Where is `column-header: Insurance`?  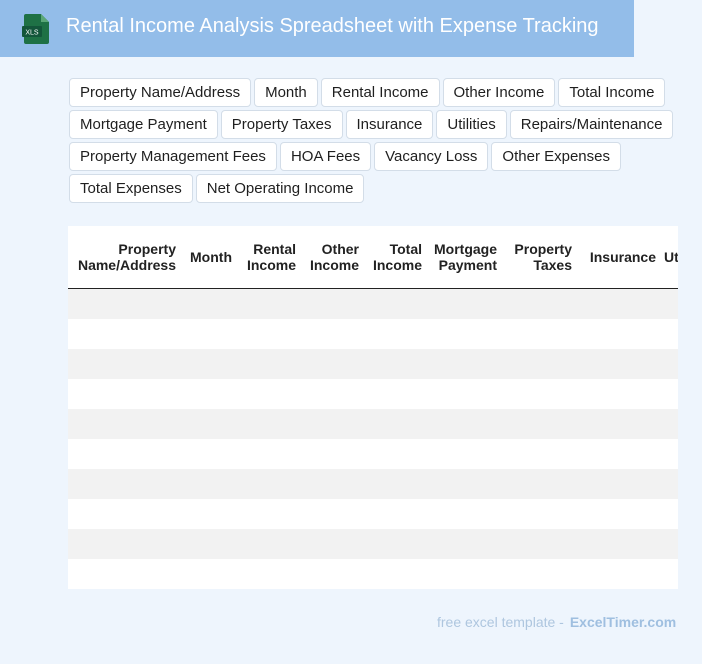
column-header: Insurance is located at coordinates (618, 257).